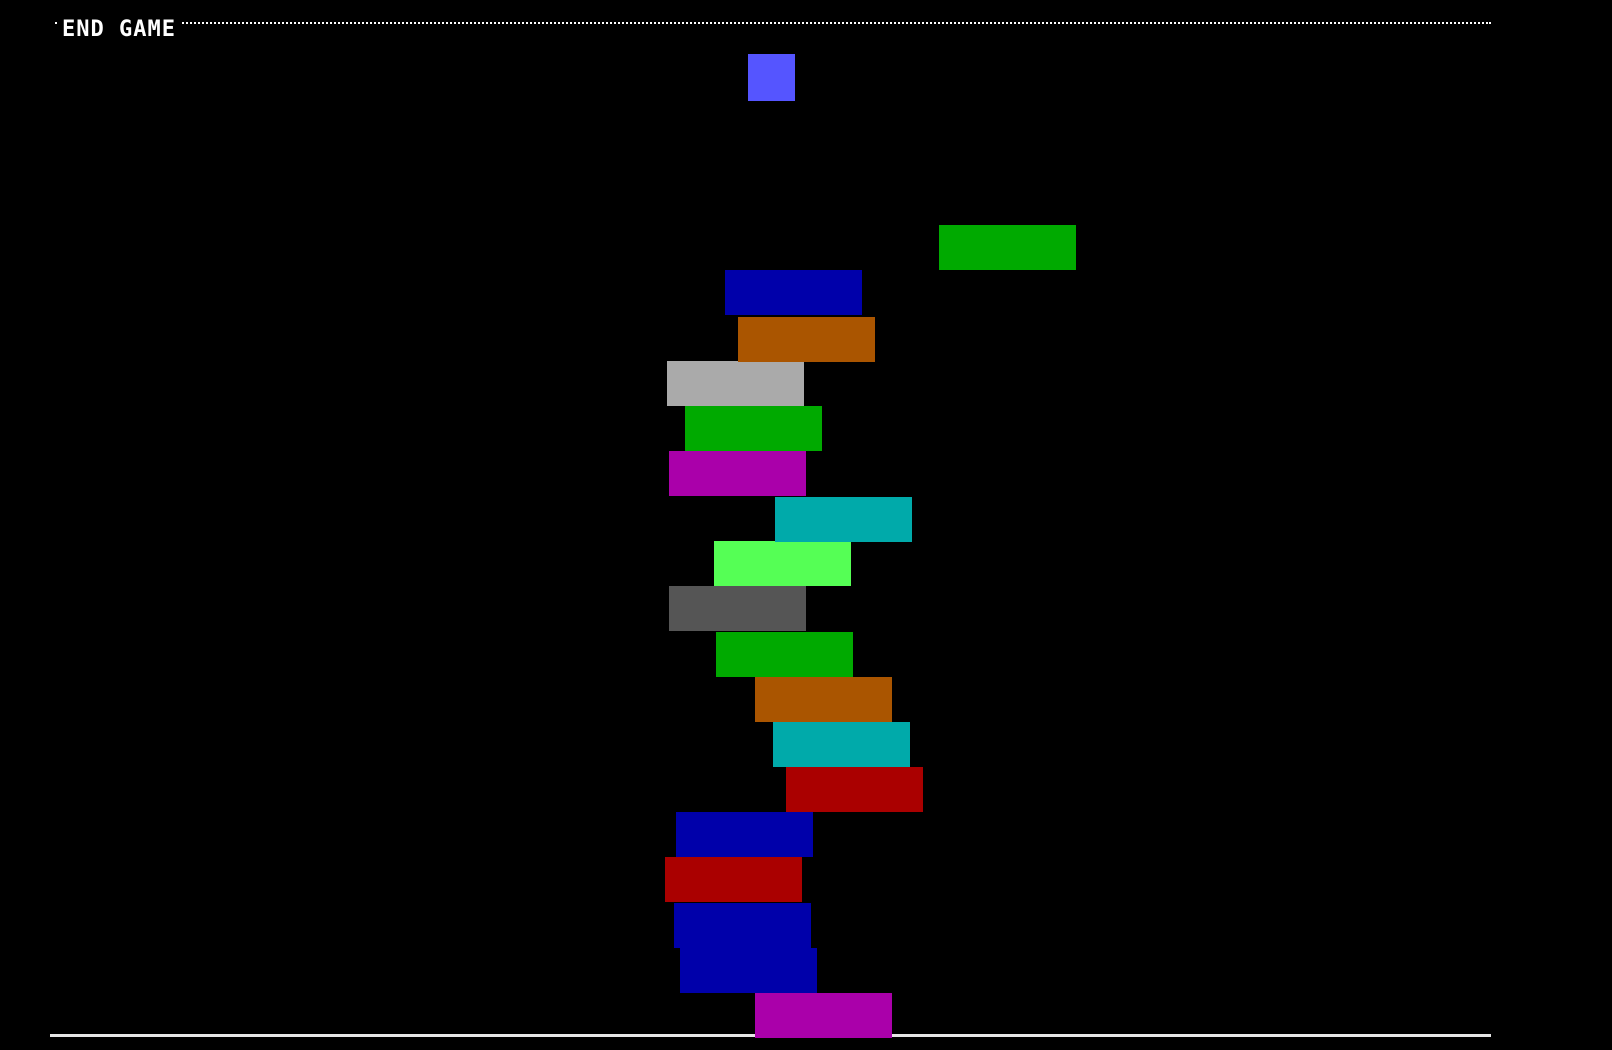  What do you see at coordinates (771, 77) in the screenshot?
I see `active-piece` at bounding box center [771, 77].